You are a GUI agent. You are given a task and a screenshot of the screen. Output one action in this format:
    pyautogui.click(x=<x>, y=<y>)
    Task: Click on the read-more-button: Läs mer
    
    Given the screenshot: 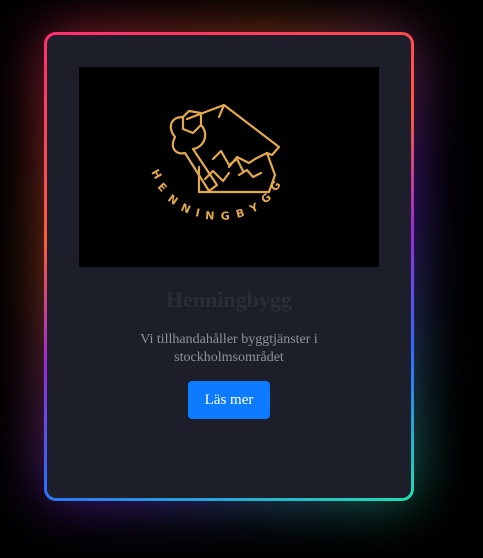 What is the action you would take?
    pyautogui.click(x=229, y=400)
    